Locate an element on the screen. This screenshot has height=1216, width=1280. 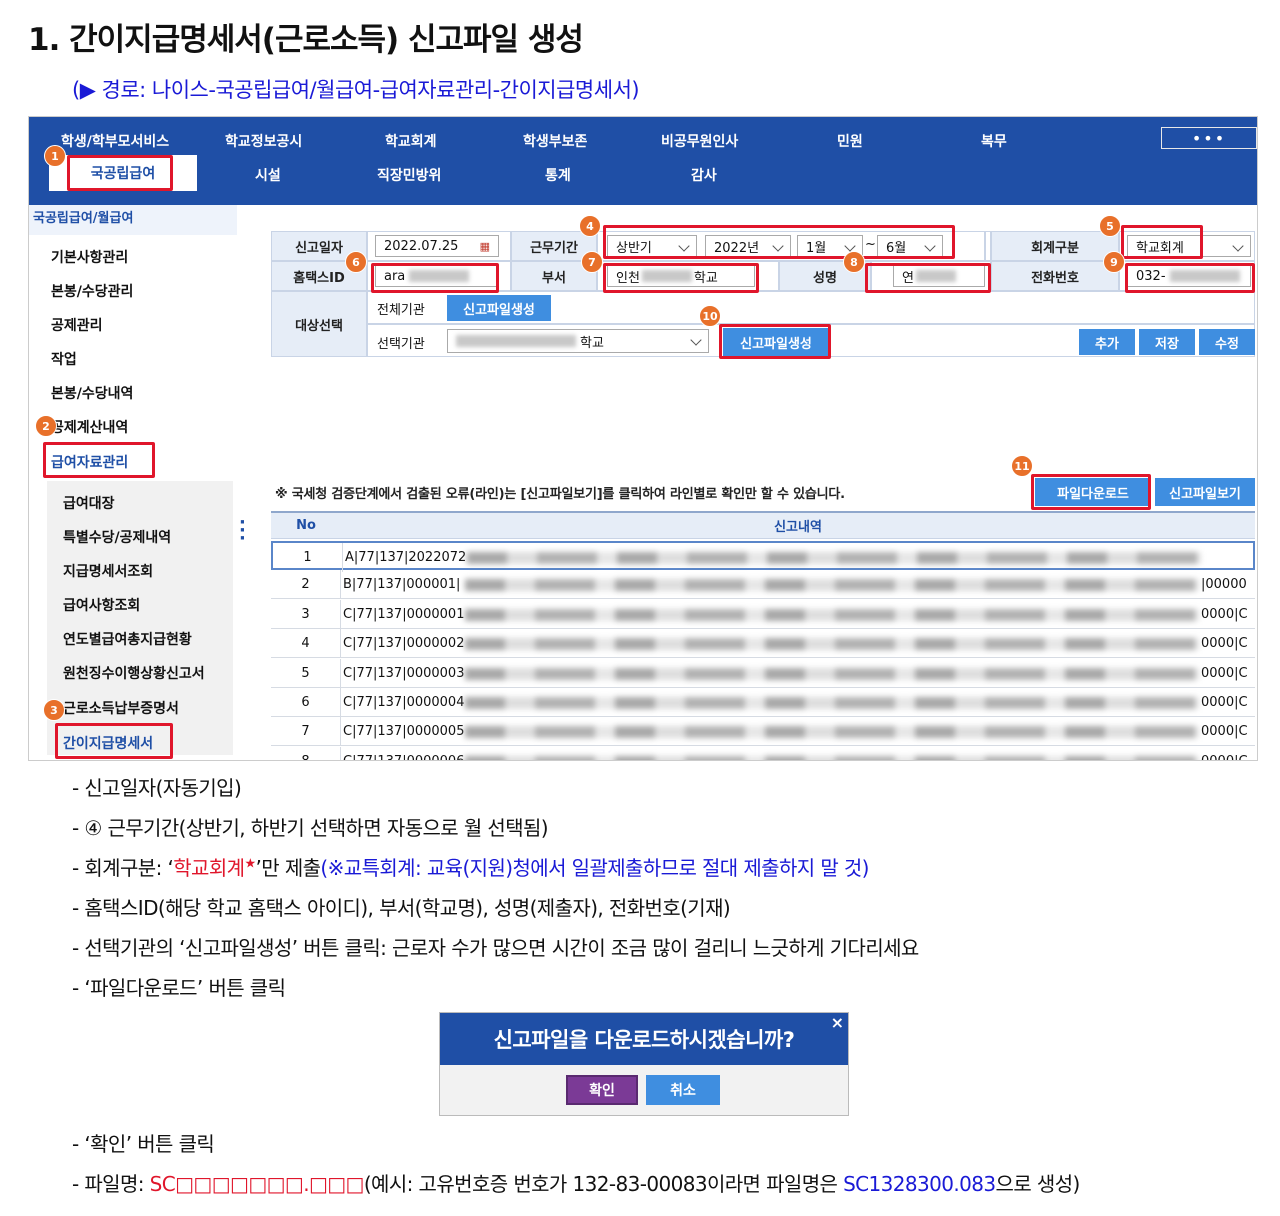
nav-public-salary: 국공립급여 is located at coordinates (123, 173).